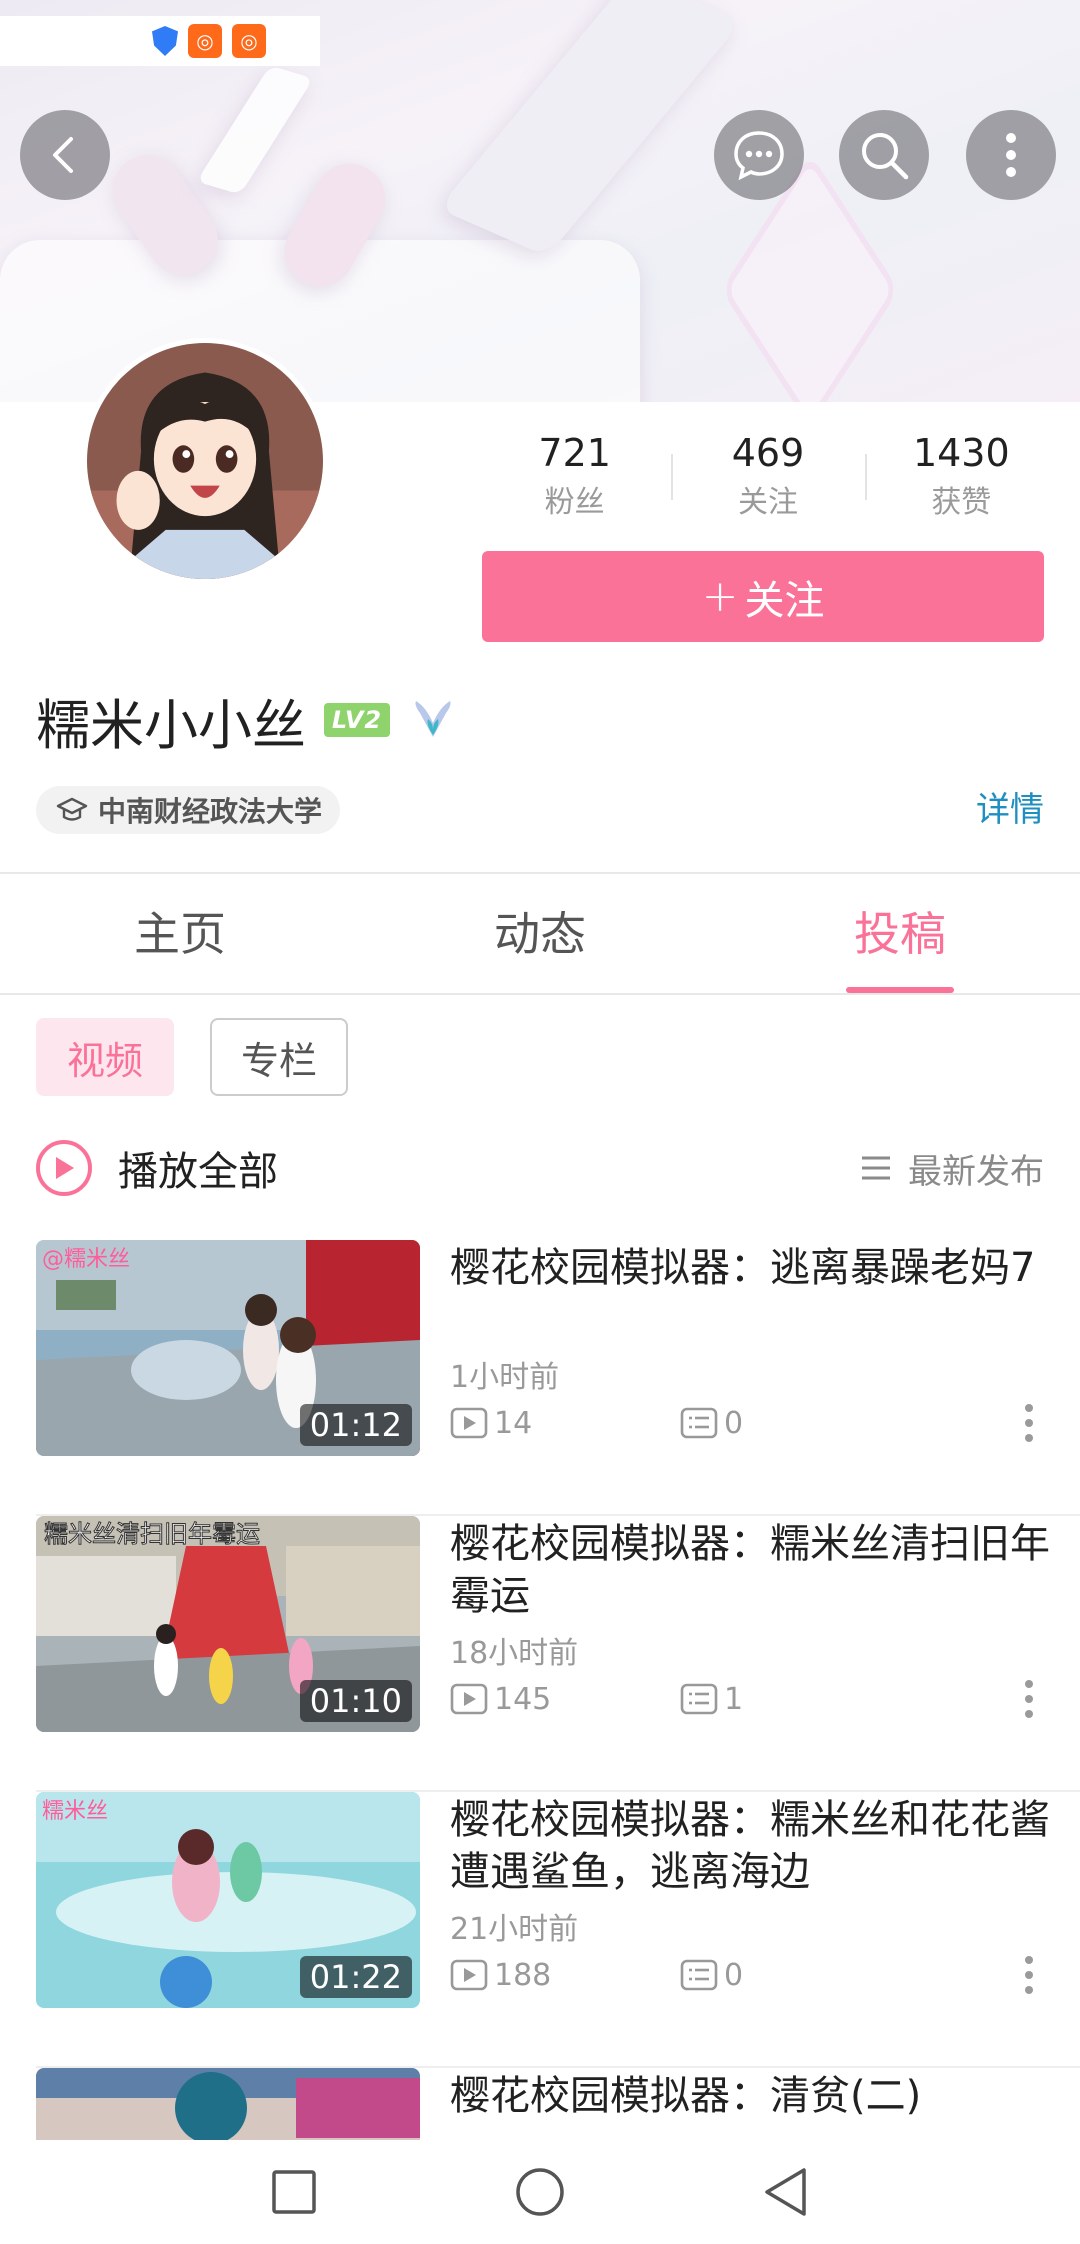 This screenshot has height=2244, width=1080. Describe the element at coordinates (210, 811) in the screenshot. I see `school-name: 中南财经政法大学` at that location.